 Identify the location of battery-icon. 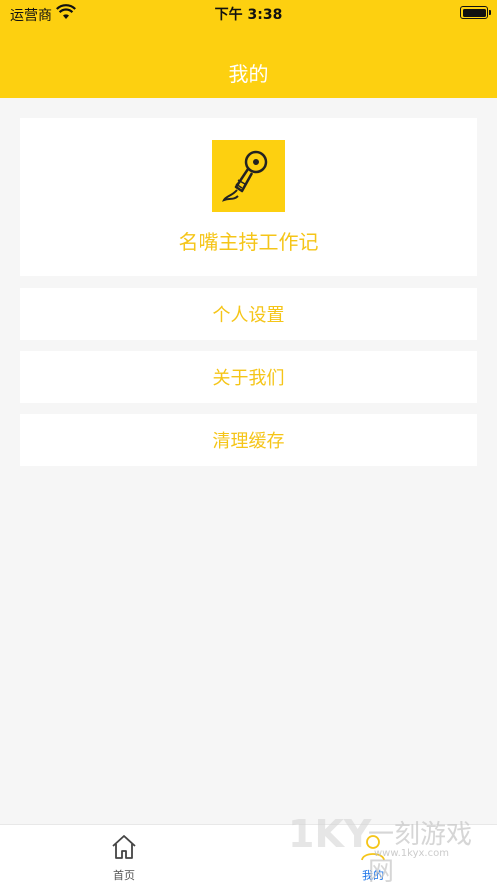
(475, 12).